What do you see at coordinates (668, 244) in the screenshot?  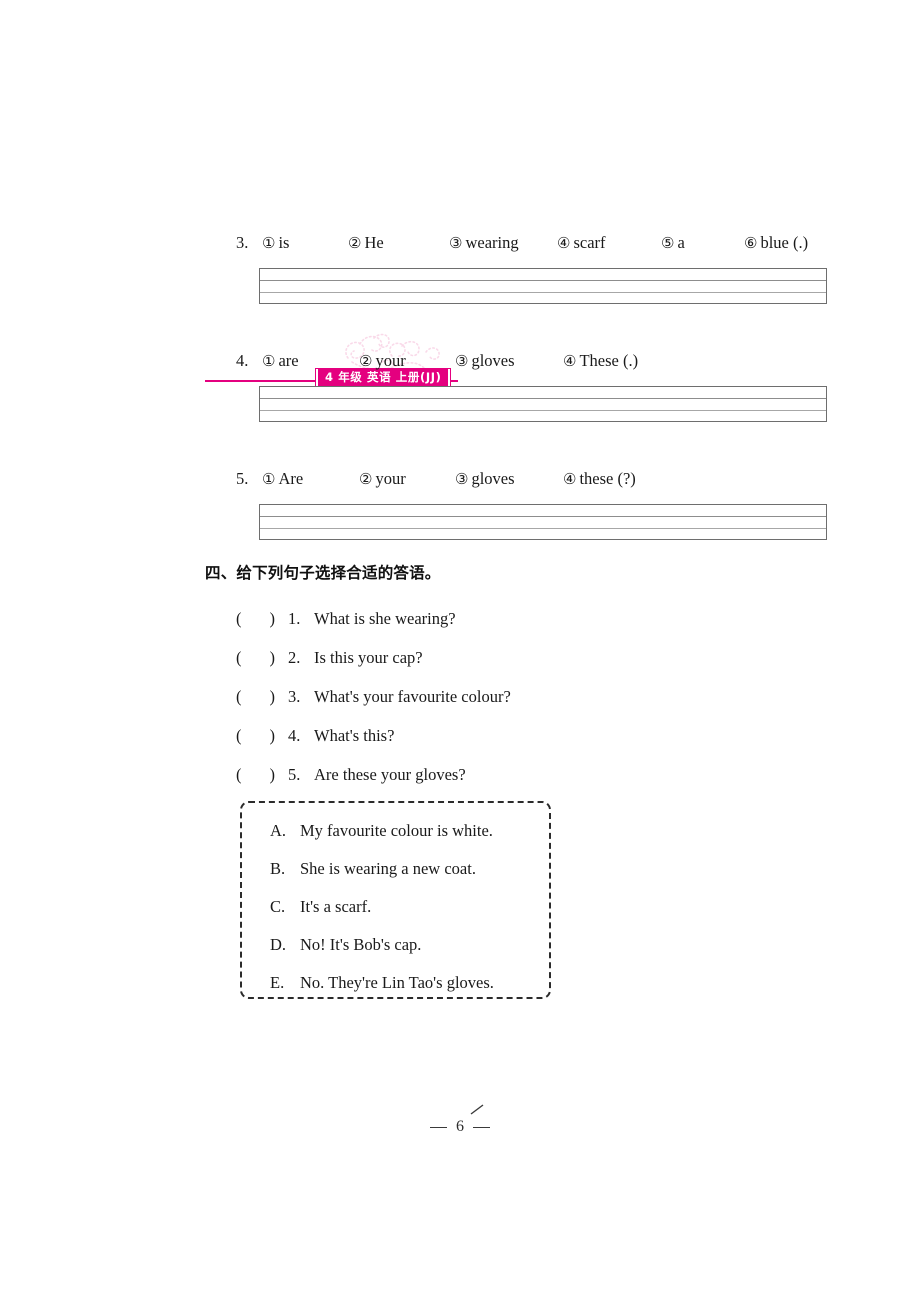 I see `choice-marker: ⑤` at bounding box center [668, 244].